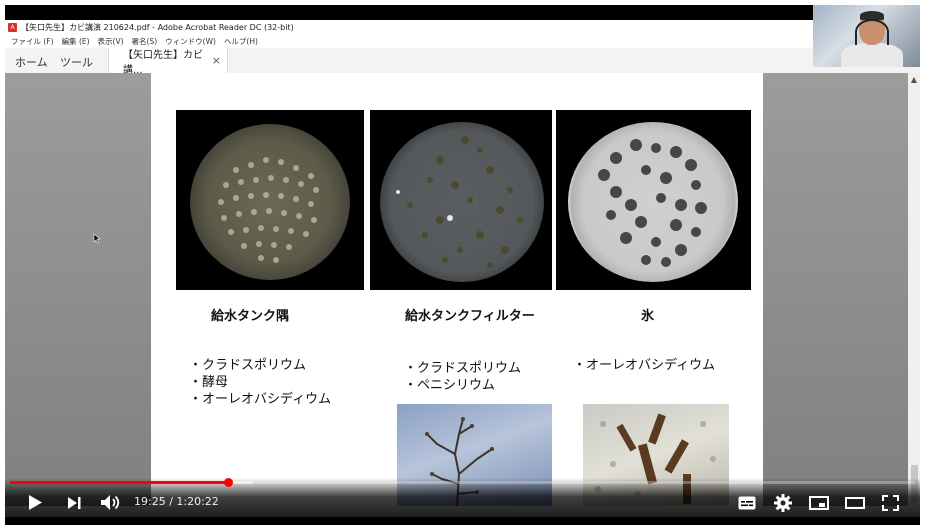  I want to click on tab-home: ホーム, so click(31, 62).